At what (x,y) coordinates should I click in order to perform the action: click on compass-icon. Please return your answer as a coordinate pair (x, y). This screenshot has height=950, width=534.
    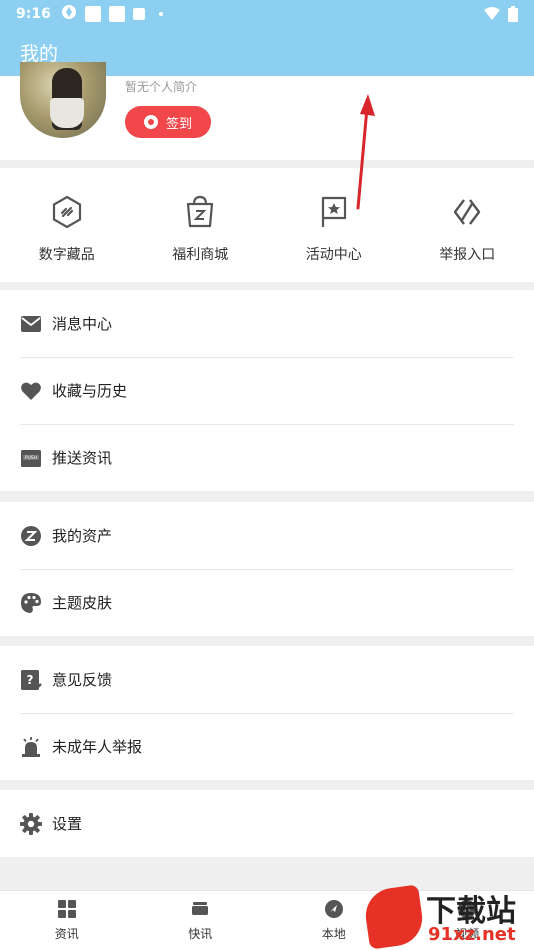
    Looking at the image, I should click on (333, 909).